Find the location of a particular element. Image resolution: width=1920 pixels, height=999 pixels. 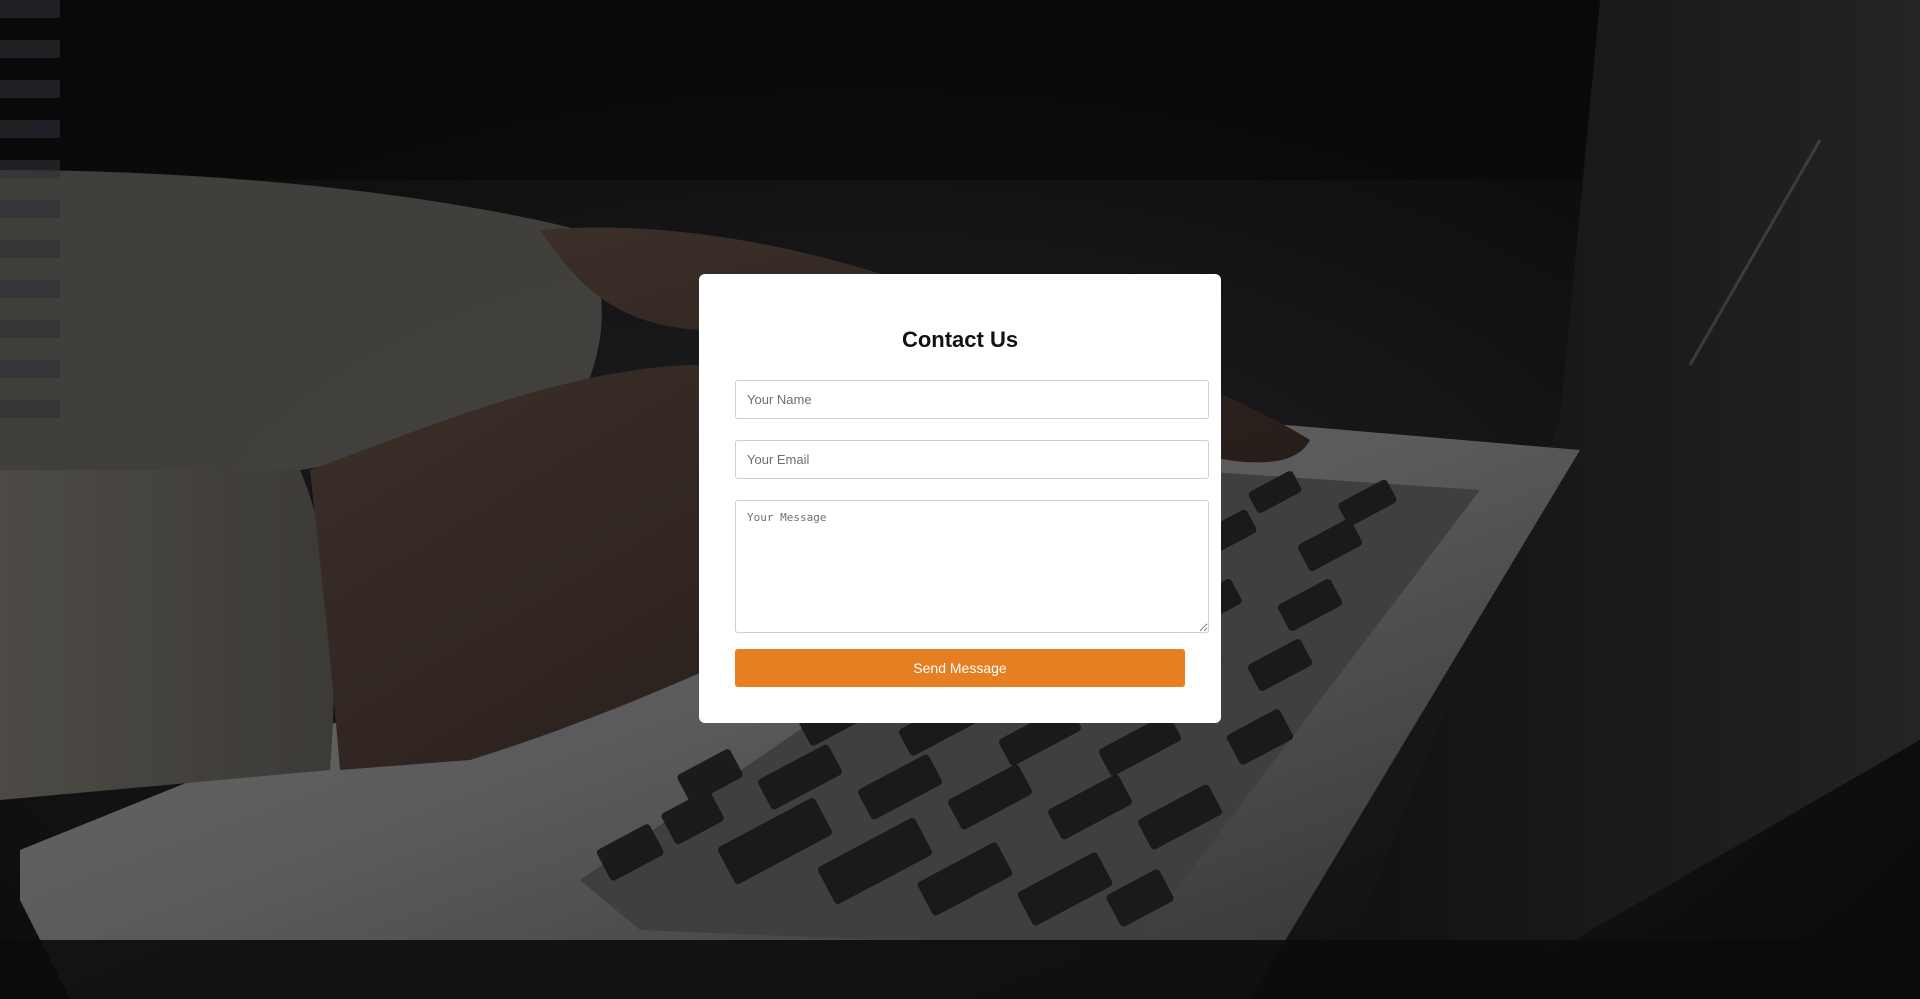

contact-form-card: Contact Us Send Message is located at coordinates (960, 498).